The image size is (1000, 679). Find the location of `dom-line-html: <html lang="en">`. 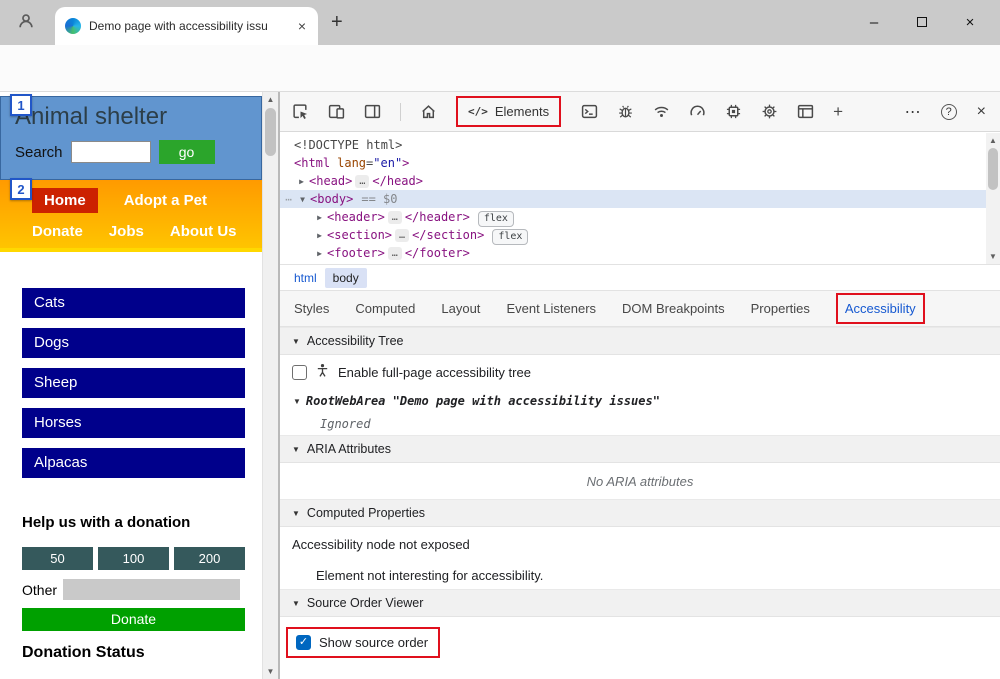

dom-line-html: <html lang="en"> is located at coordinates (633, 163).